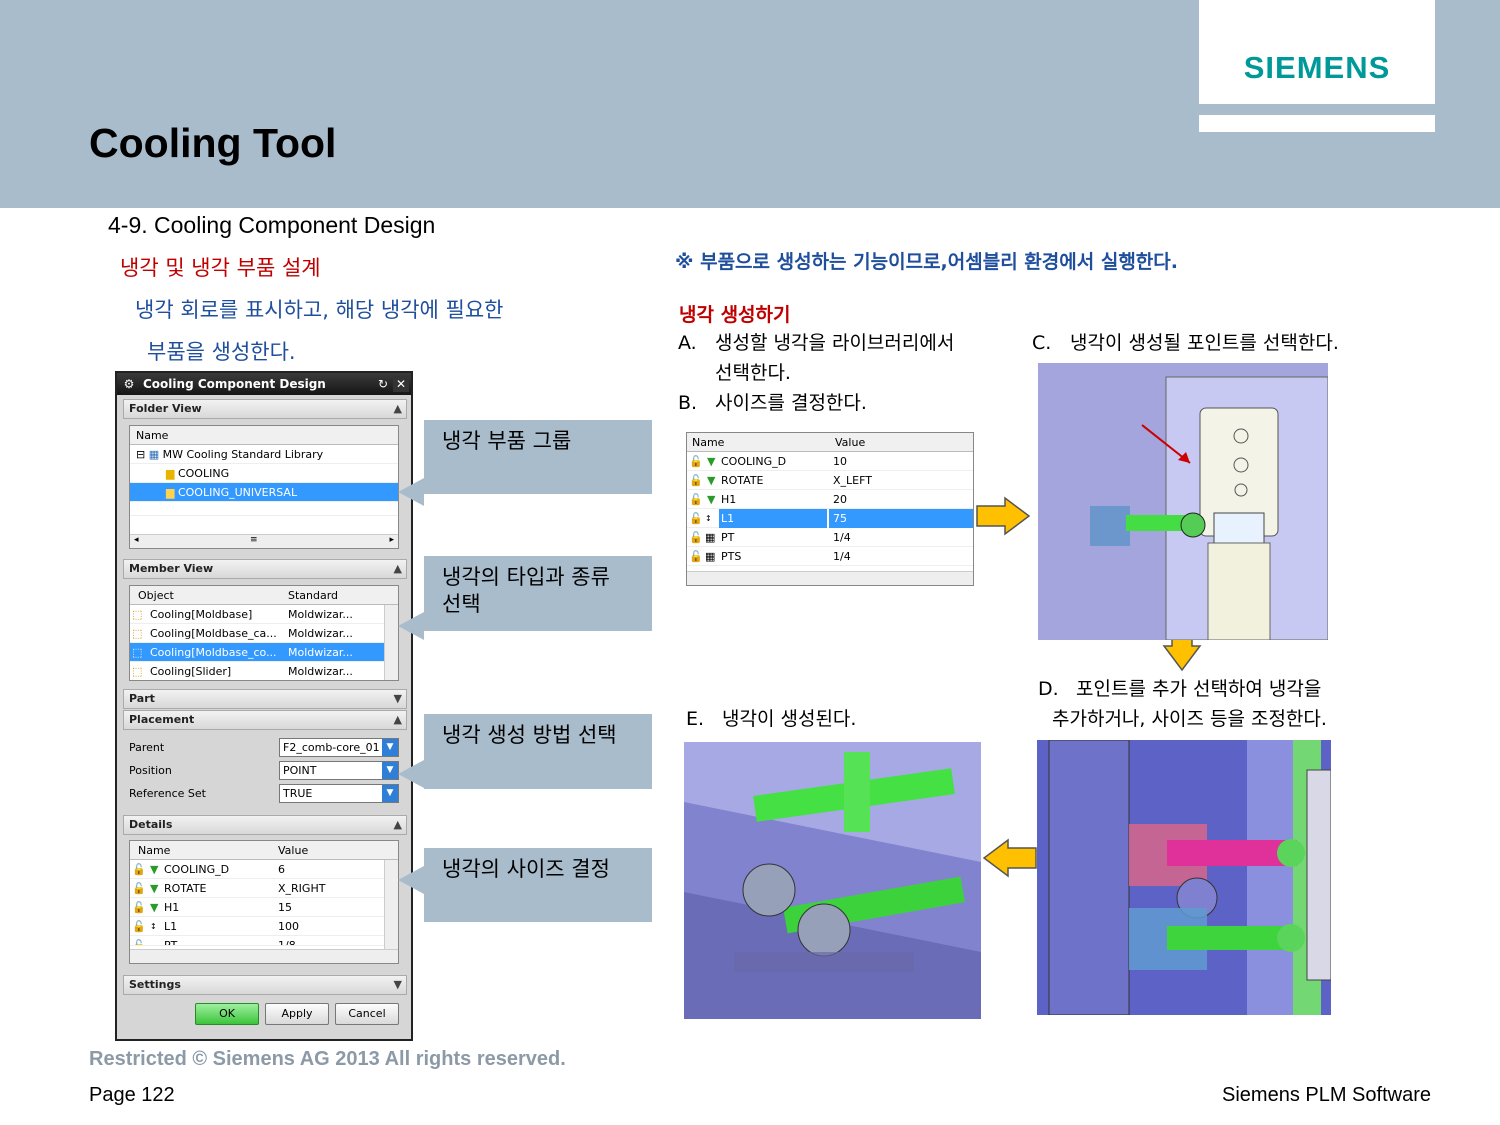 This screenshot has width=1500, height=1125. What do you see at coordinates (742, 480) in the screenshot?
I see `param-name: ROTATE` at bounding box center [742, 480].